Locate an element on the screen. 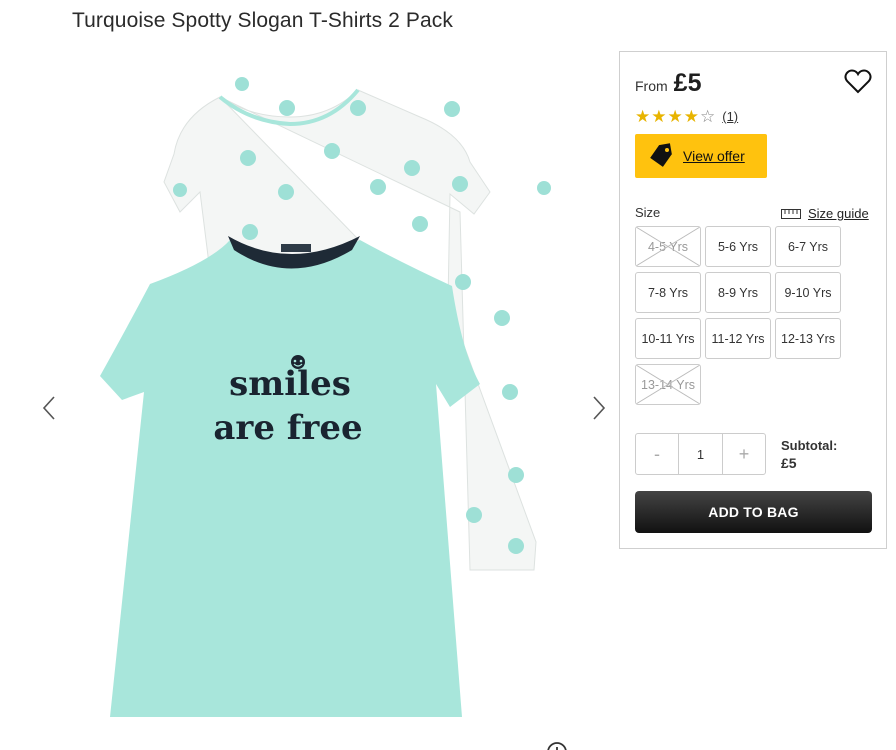 The height and width of the screenshot is (750, 896). size-option-label: 11-12 Yrs is located at coordinates (738, 338).